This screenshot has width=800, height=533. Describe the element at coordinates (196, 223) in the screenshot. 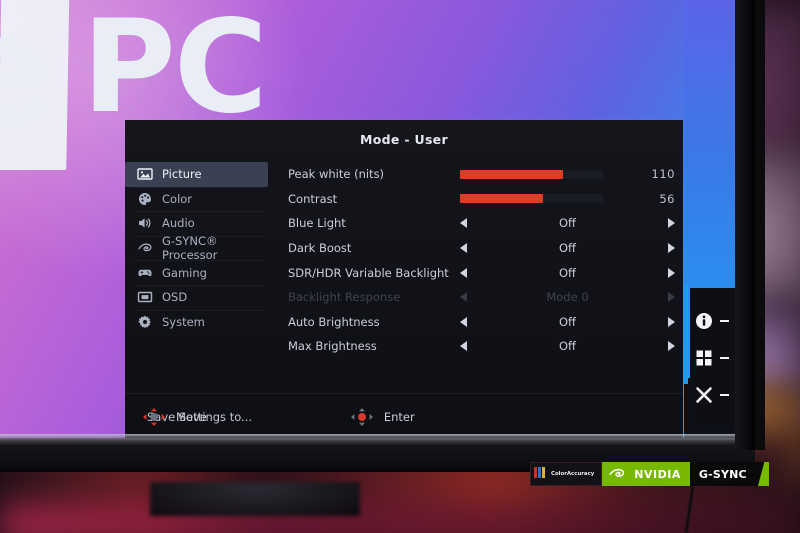

I see `sidebar-item-audio: Audio` at that location.